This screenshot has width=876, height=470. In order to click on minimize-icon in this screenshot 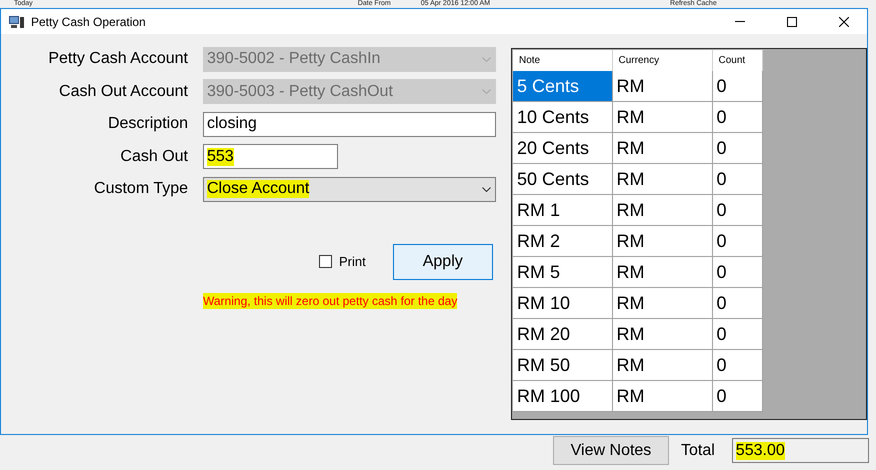, I will do `click(740, 21)`.